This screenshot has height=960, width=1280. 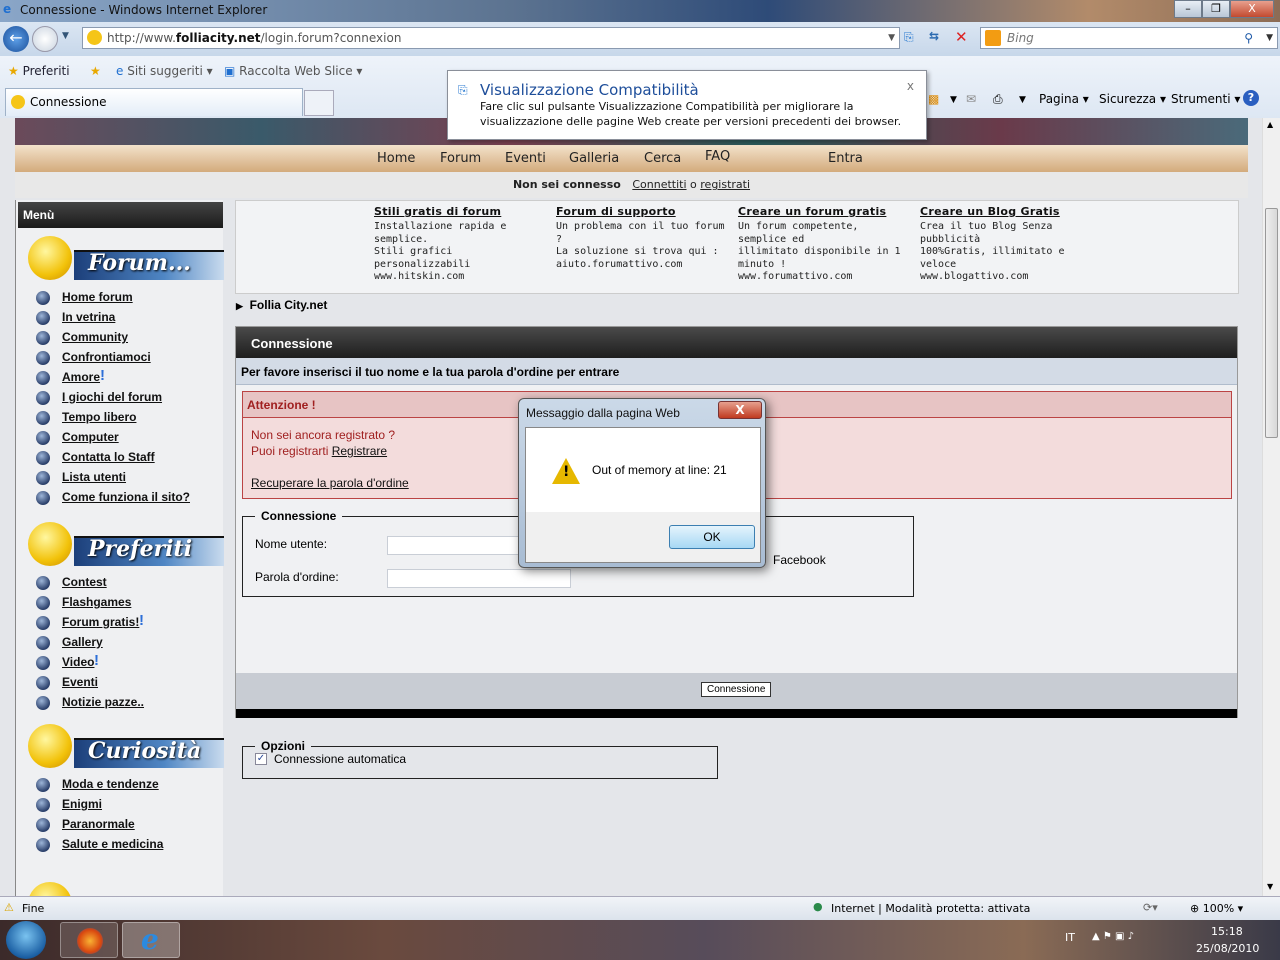 What do you see at coordinates (82, 642) in the screenshot?
I see `sidebar-link: Gallery` at bounding box center [82, 642].